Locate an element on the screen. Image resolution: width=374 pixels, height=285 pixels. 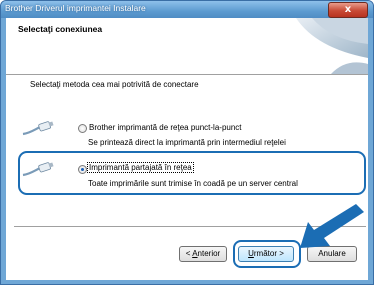
page-title: Selectaţi conexiunea is located at coordinates (60, 29).